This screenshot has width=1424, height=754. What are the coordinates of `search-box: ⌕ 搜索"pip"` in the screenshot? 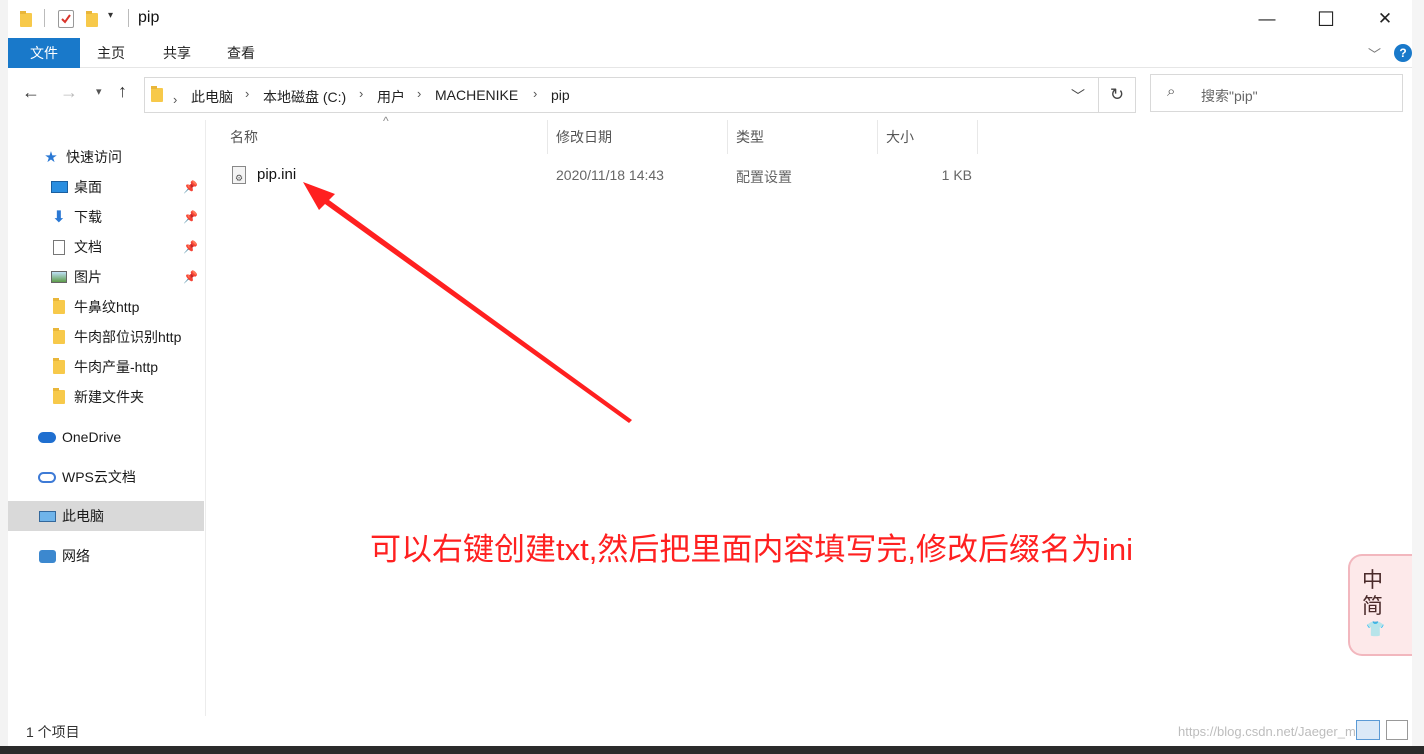 It's located at (1276, 93).